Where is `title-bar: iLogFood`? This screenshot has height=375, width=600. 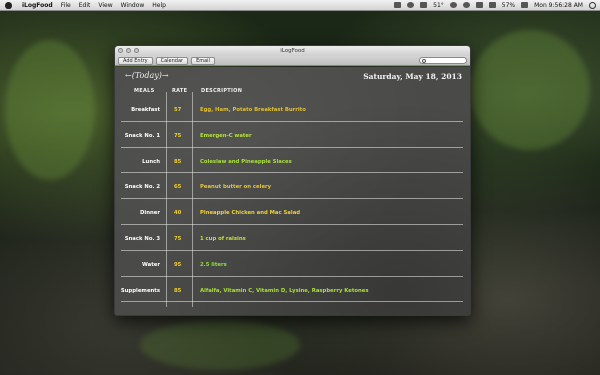
title-bar: iLogFood is located at coordinates (292, 51).